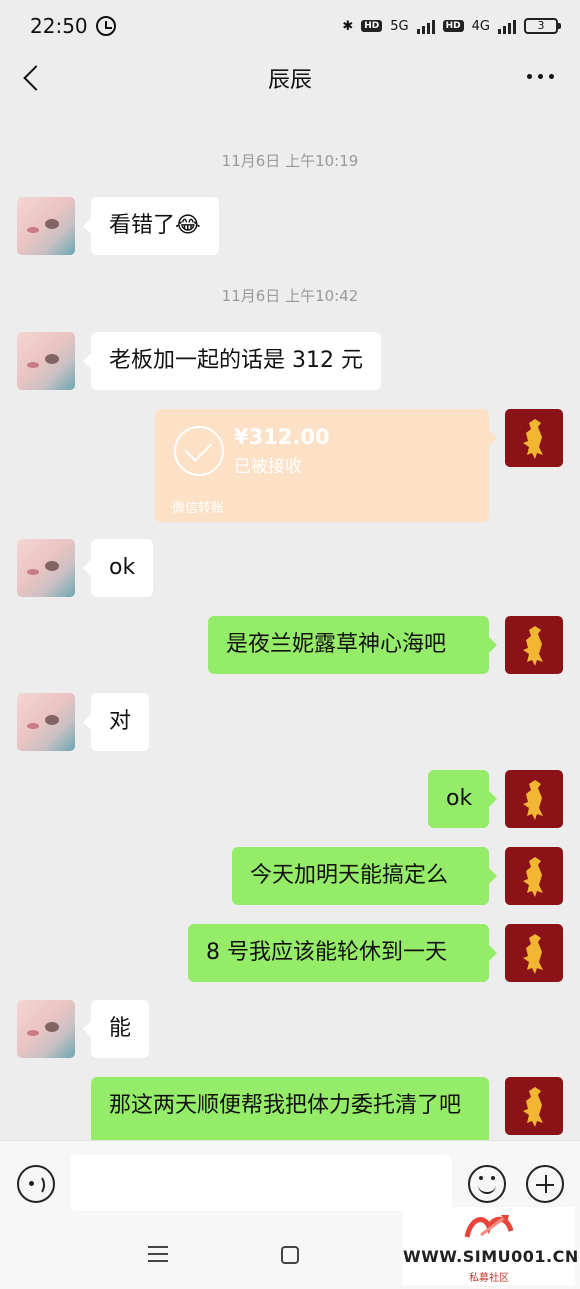 The width and height of the screenshot is (580, 1289). What do you see at coordinates (151, 226) in the screenshot?
I see `incoming-message: 看错了😂` at bounding box center [151, 226].